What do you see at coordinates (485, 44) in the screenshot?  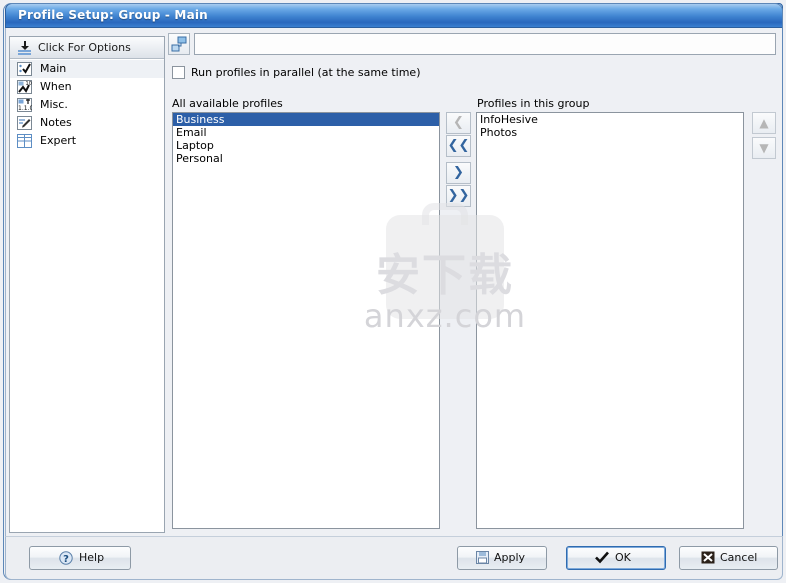 I see `profile-name-input` at bounding box center [485, 44].